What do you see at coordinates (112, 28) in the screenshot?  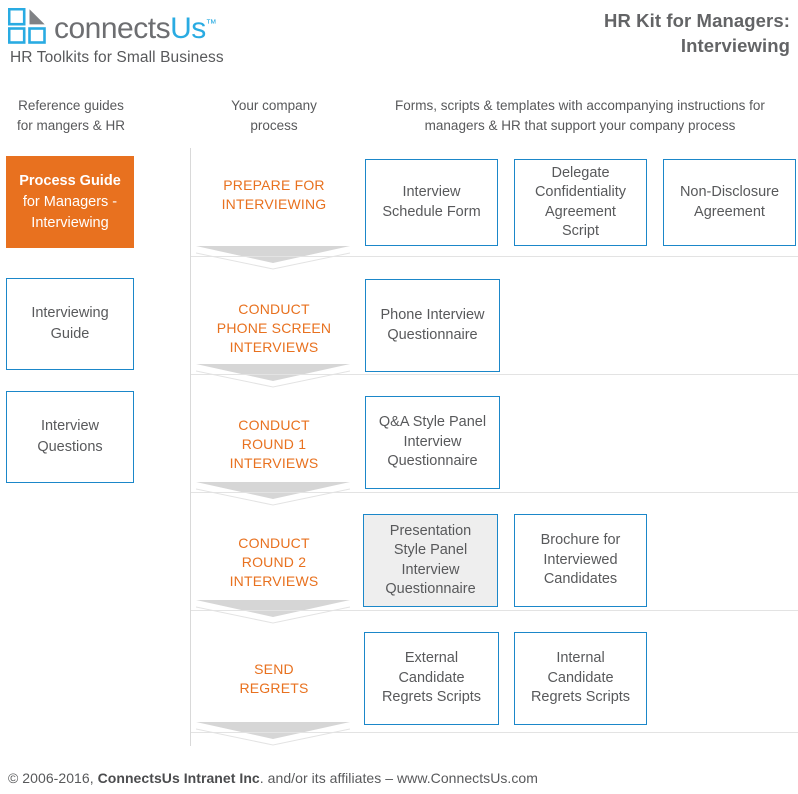 I see `brand-wordmark-connects: connects` at bounding box center [112, 28].